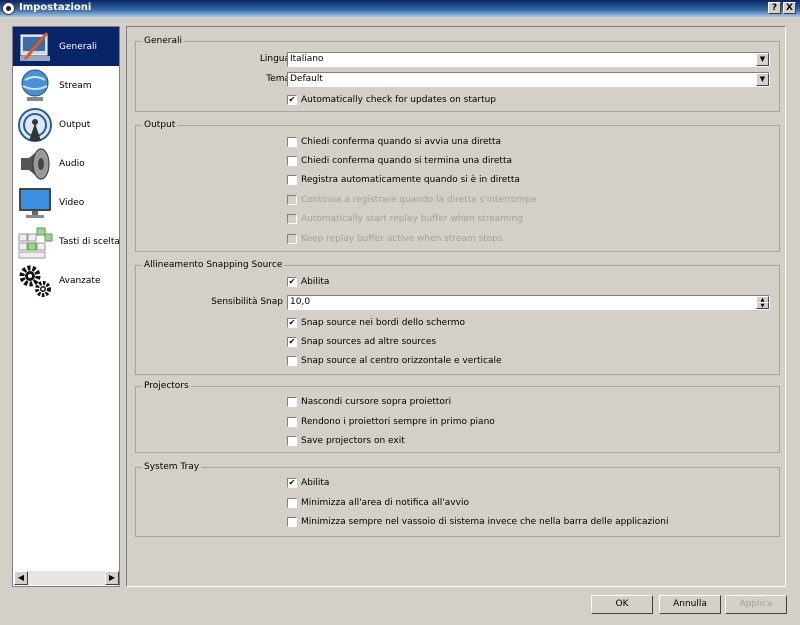 The width and height of the screenshot is (800, 625). Describe the element at coordinates (306, 79) in the screenshot. I see `theme-value: Default` at that location.